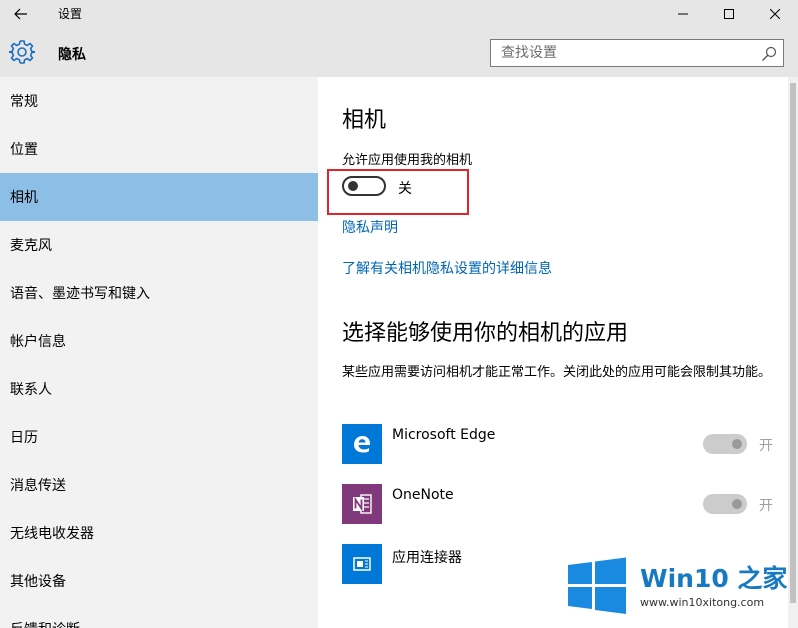 The image size is (798, 628). What do you see at coordinates (405, 189) in the screenshot?
I see `camera-access-toggle-state: 关` at bounding box center [405, 189].